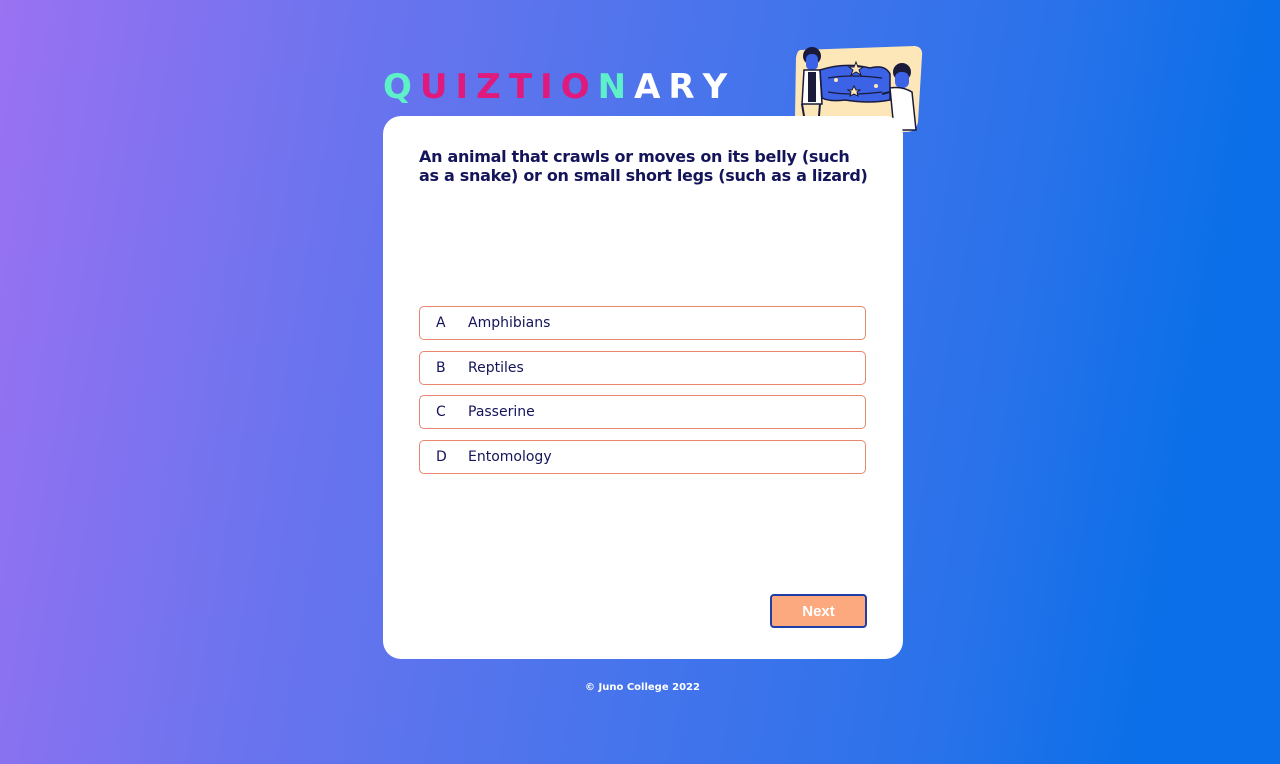  What do you see at coordinates (642, 367) in the screenshot?
I see `answer-option-b: B Reptiles` at bounding box center [642, 367].